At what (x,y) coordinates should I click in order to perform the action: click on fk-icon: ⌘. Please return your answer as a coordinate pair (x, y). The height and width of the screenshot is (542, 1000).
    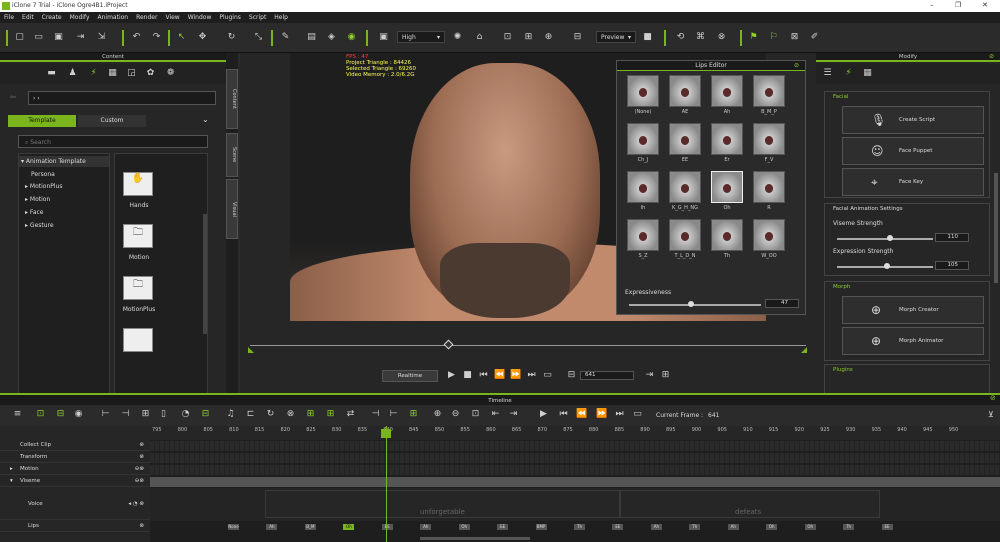
    Looking at the image, I should click on (700, 37).